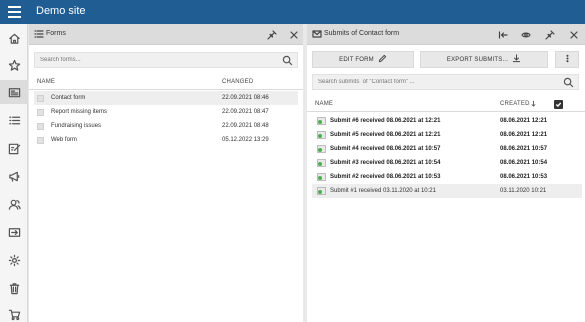 The width and height of the screenshot is (585, 322). Describe the element at coordinates (166, 112) in the screenshot. I see `table-row: Report missing items 22.09.2021 08:47` at that location.